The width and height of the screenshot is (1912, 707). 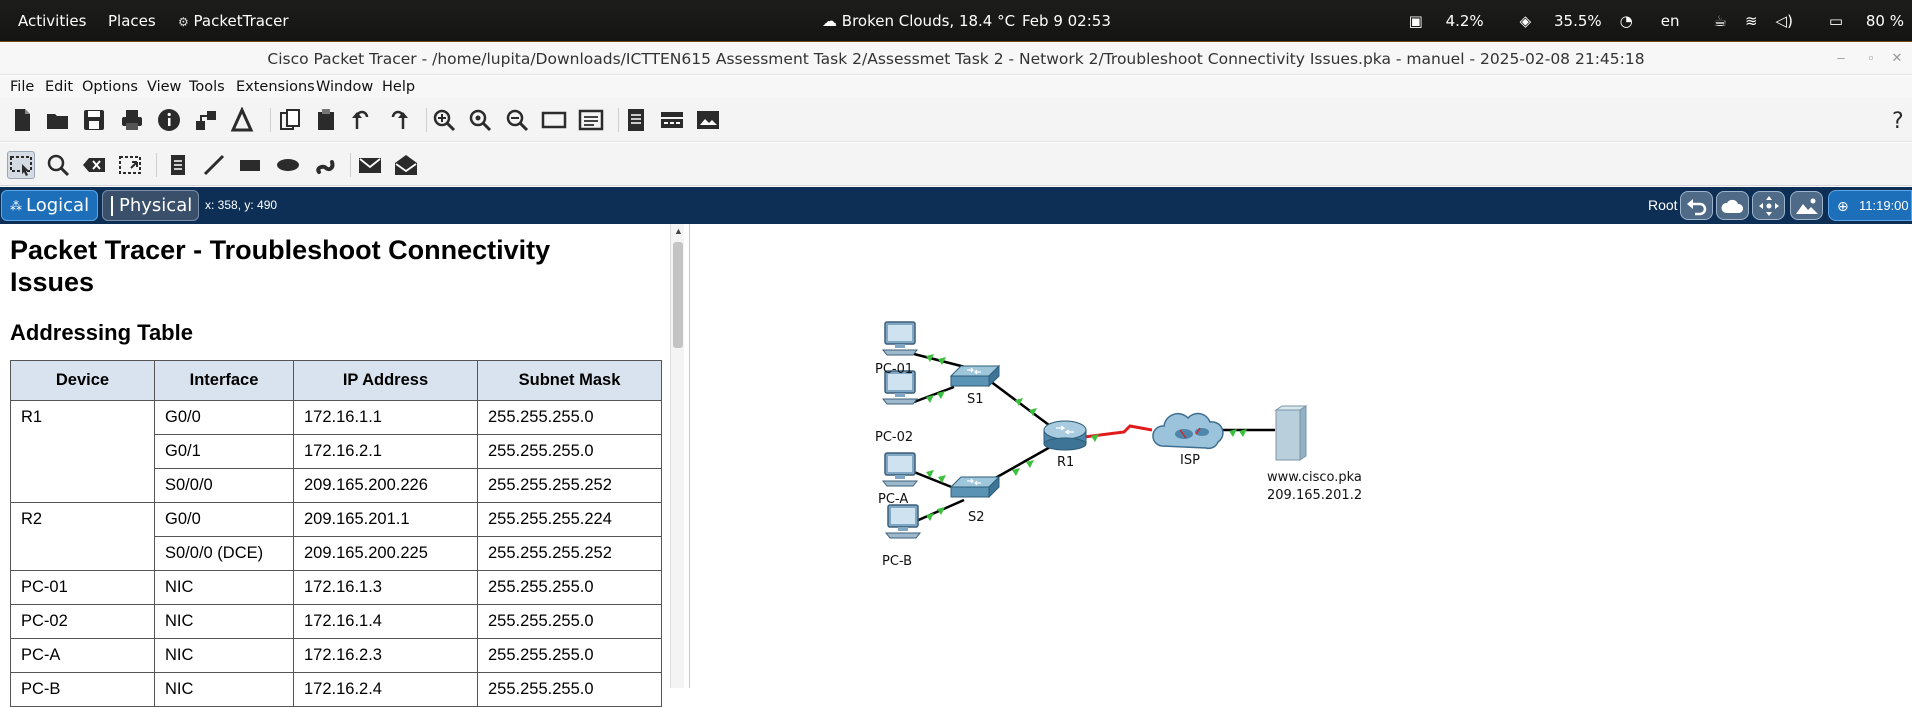 I want to click on label-pcb: PC-B, so click(x=897, y=561).